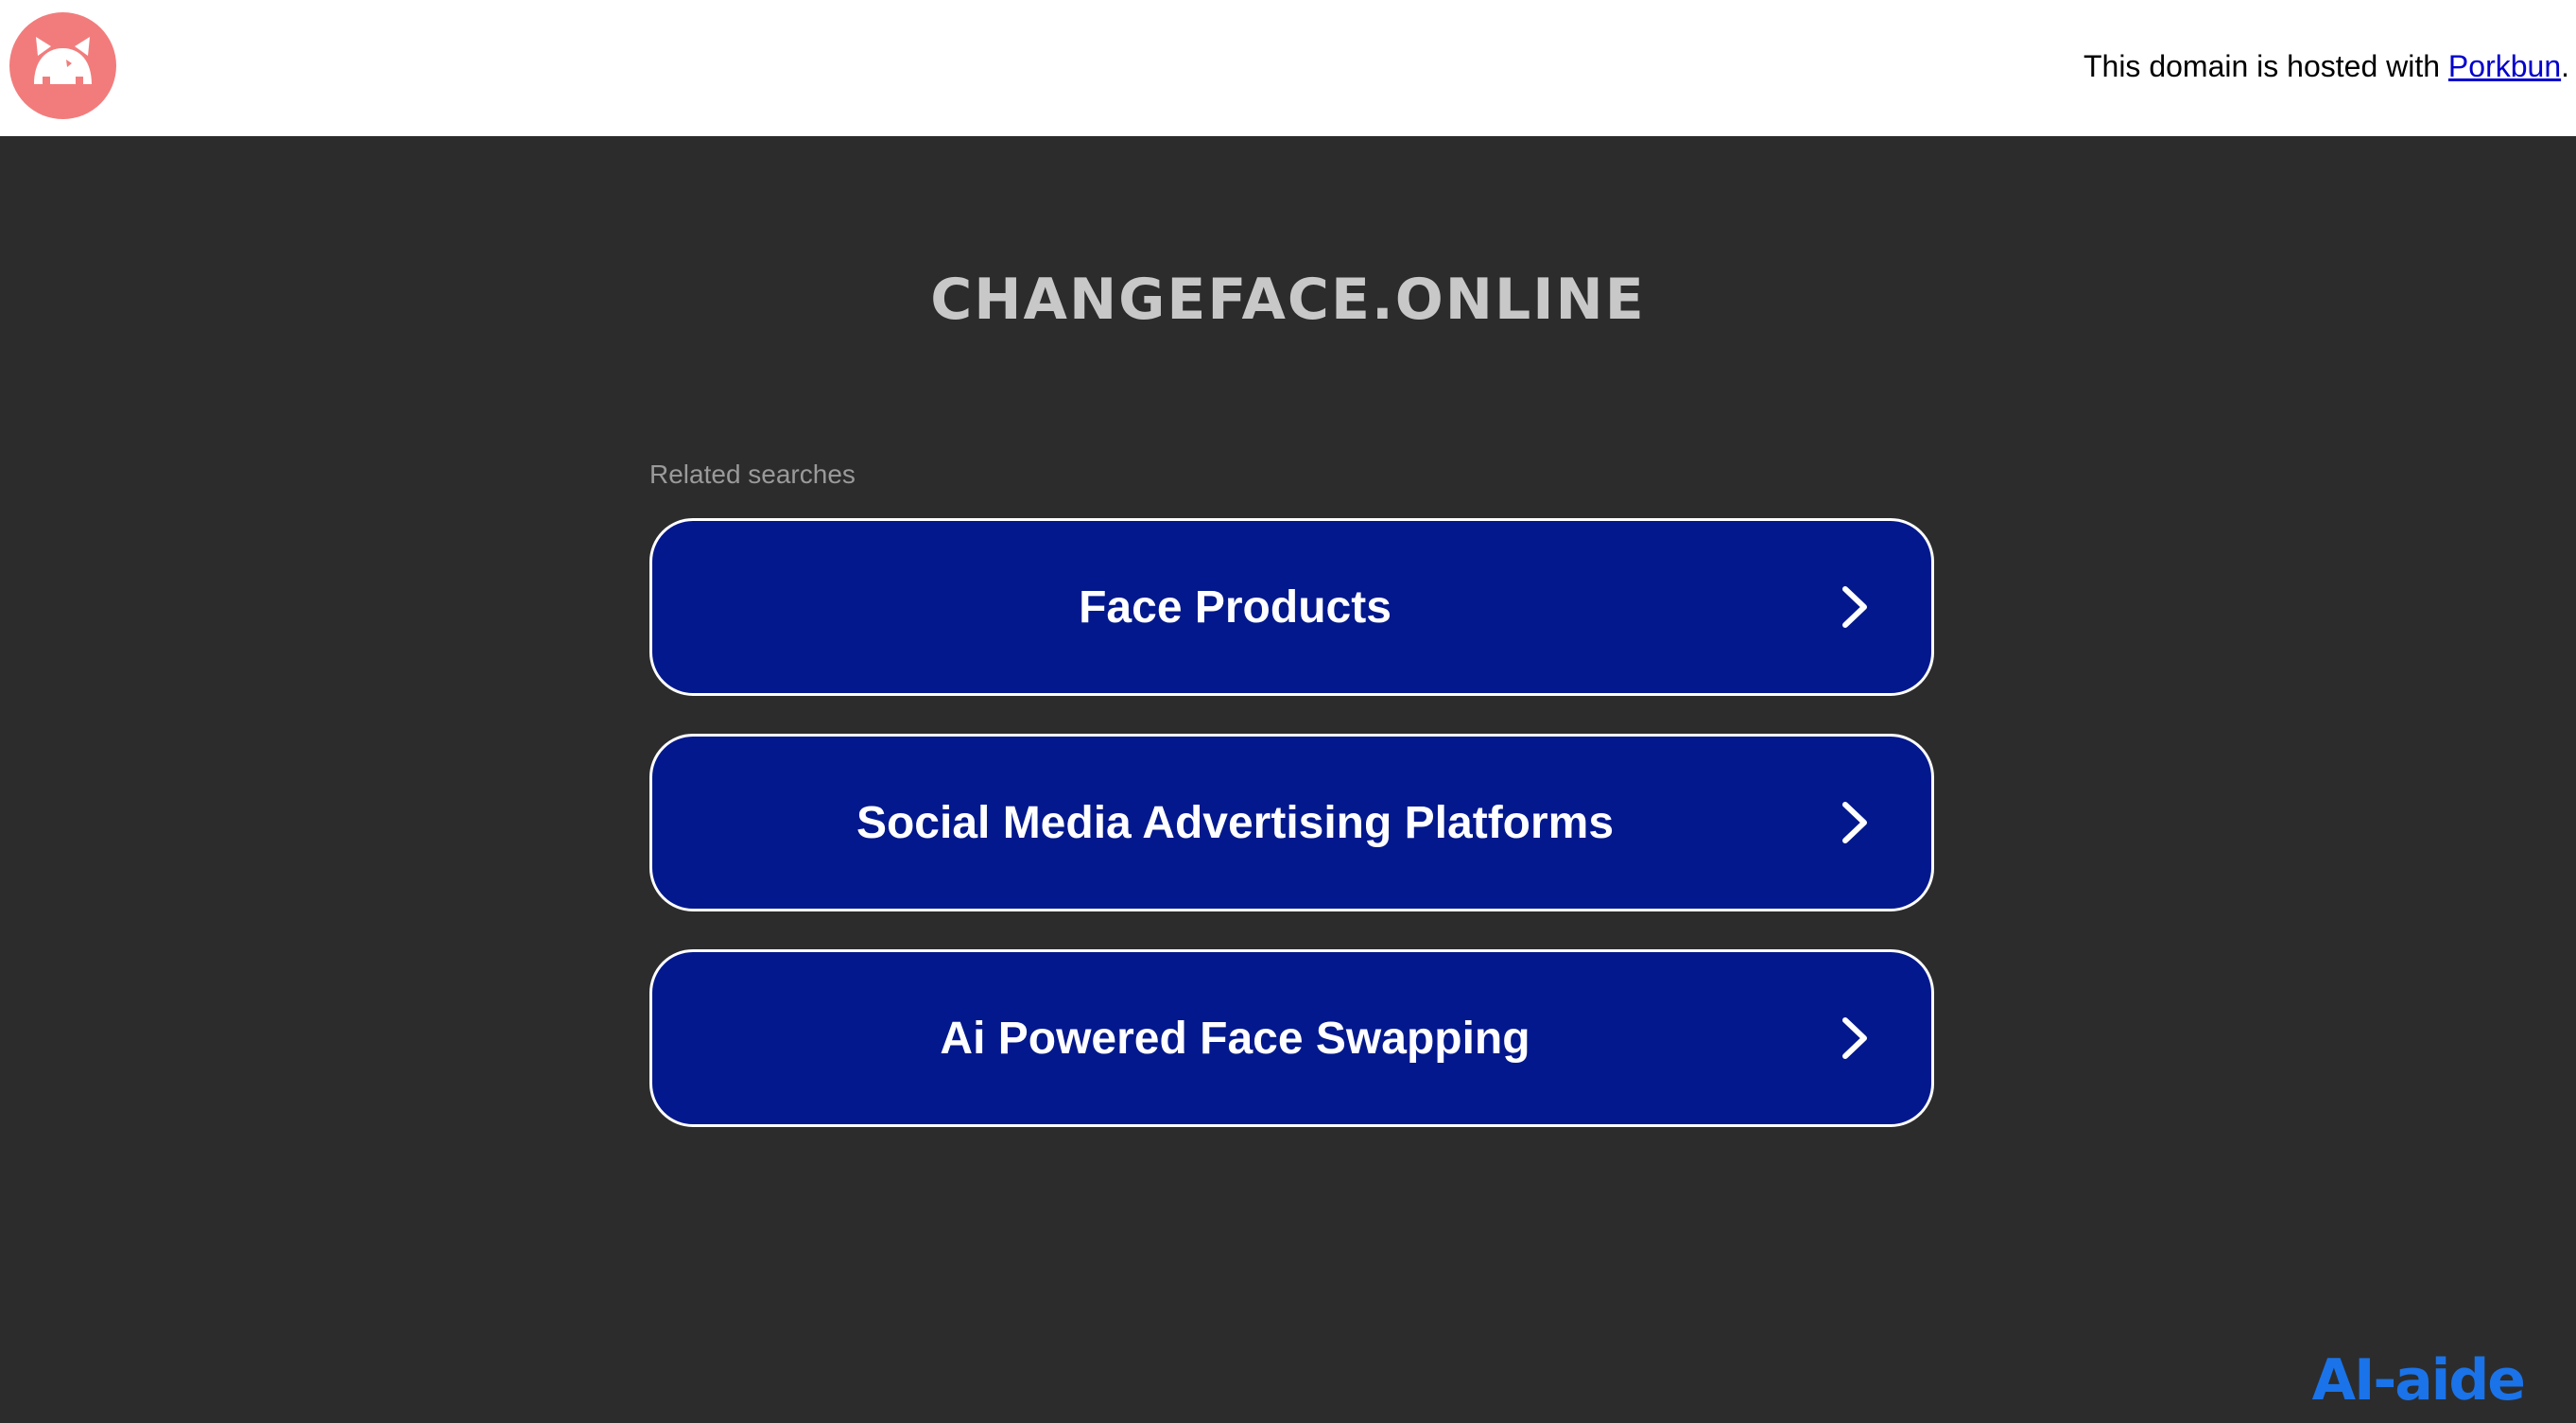 Image resolution: width=2576 pixels, height=1423 pixels. Describe the element at coordinates (752, 474) in the screenshot. I see `related-searches-label: Related searches` at that location.